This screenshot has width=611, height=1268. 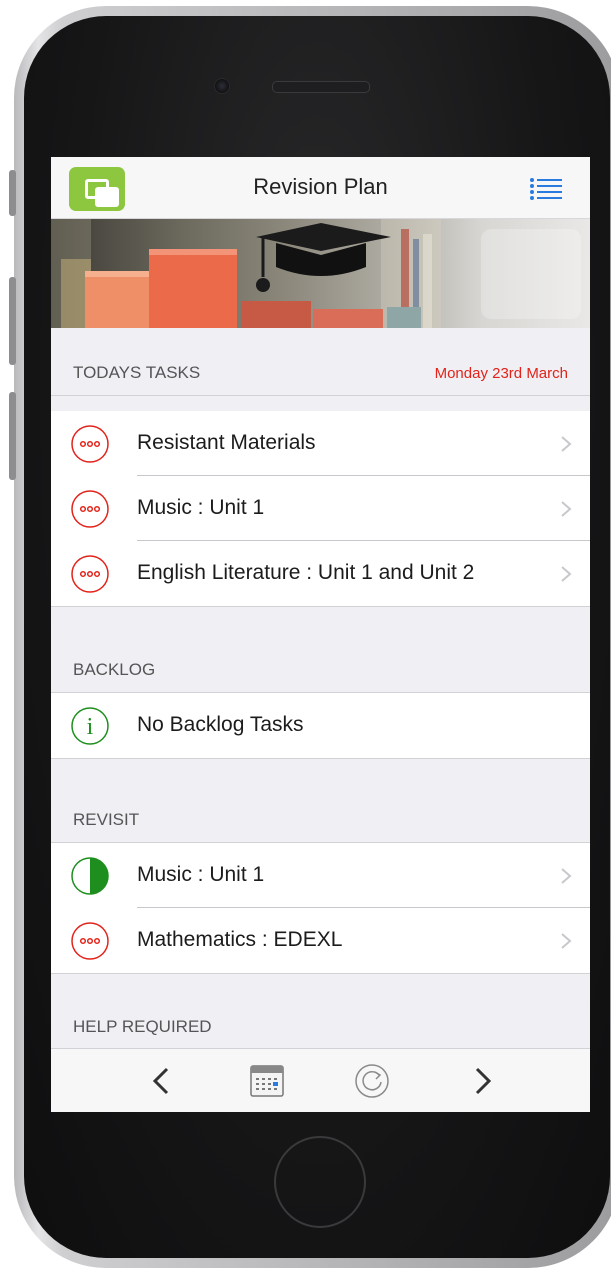 What do you see at coordinates (320, 273) in the screenshot?
I see `header-banner-image` at bounding box center [320, 273].